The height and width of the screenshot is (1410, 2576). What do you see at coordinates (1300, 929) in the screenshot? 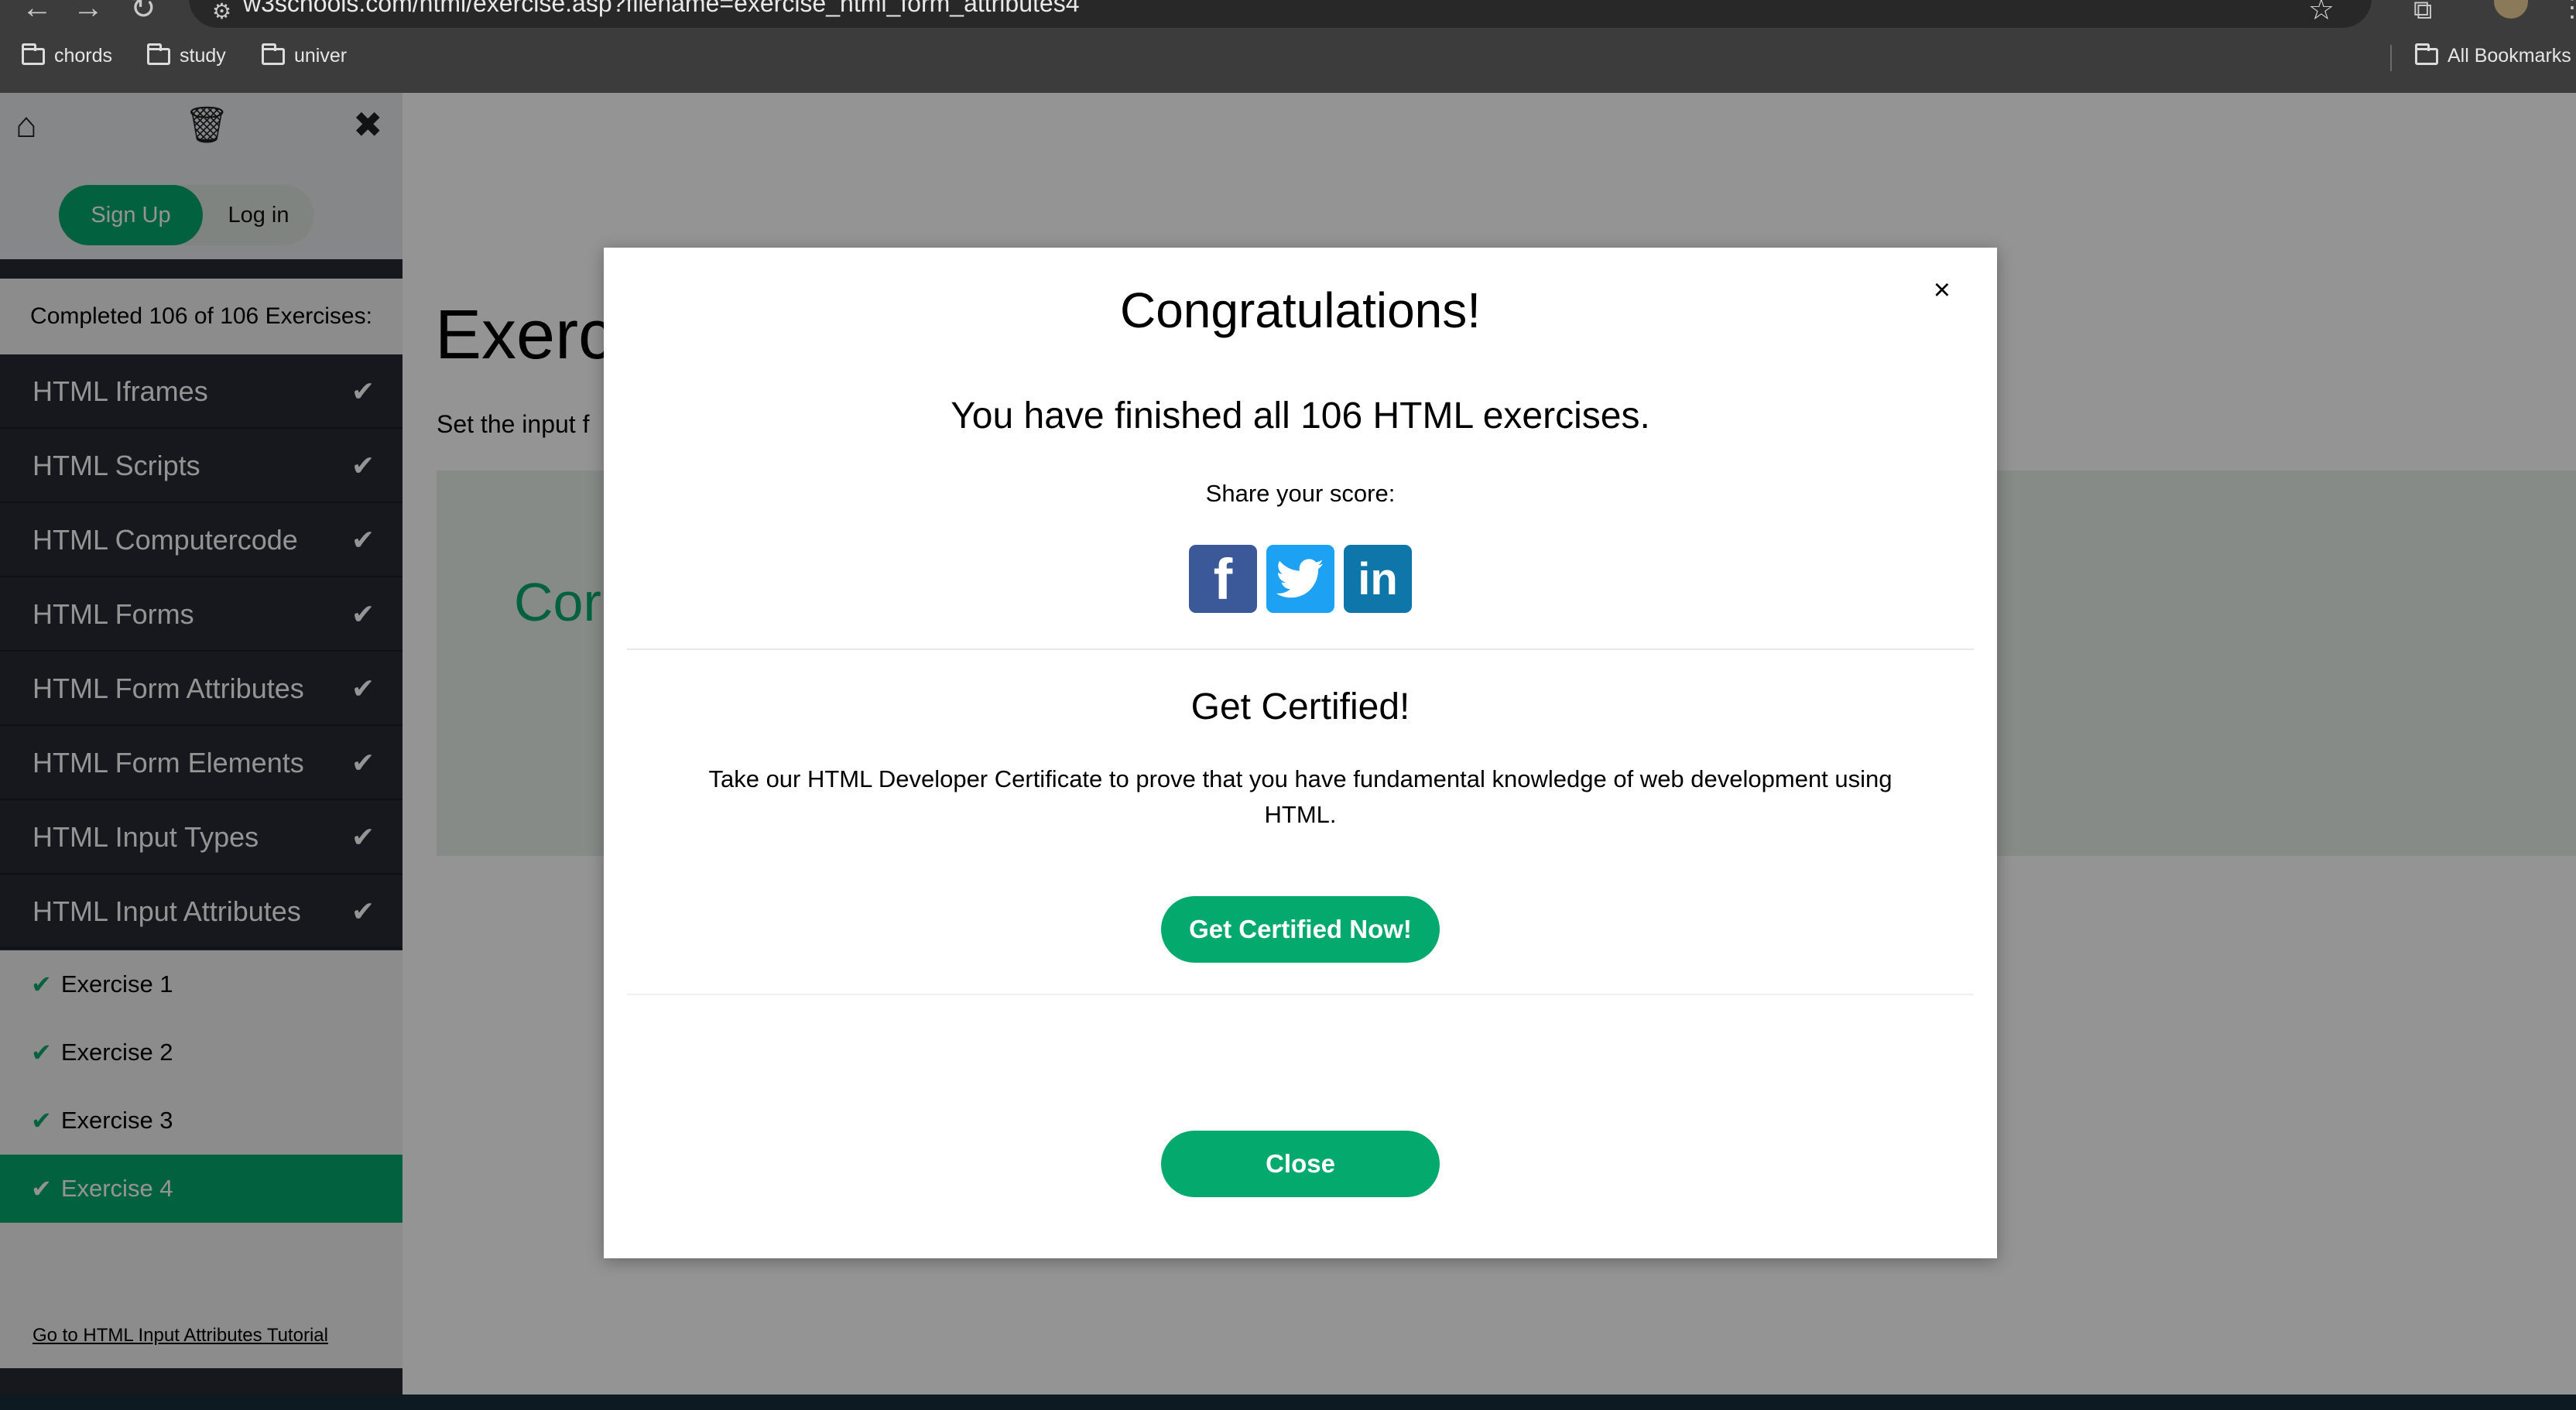
I see `get-certified-button: Get Certified Now!` at bounding box center [1300, 929].